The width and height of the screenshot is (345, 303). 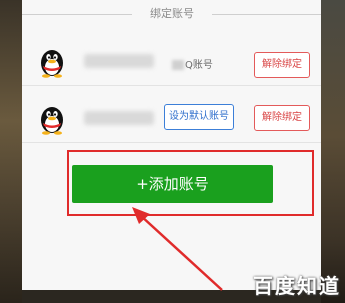 I want to click on annotation-arrow, so click(x=177, y=249).